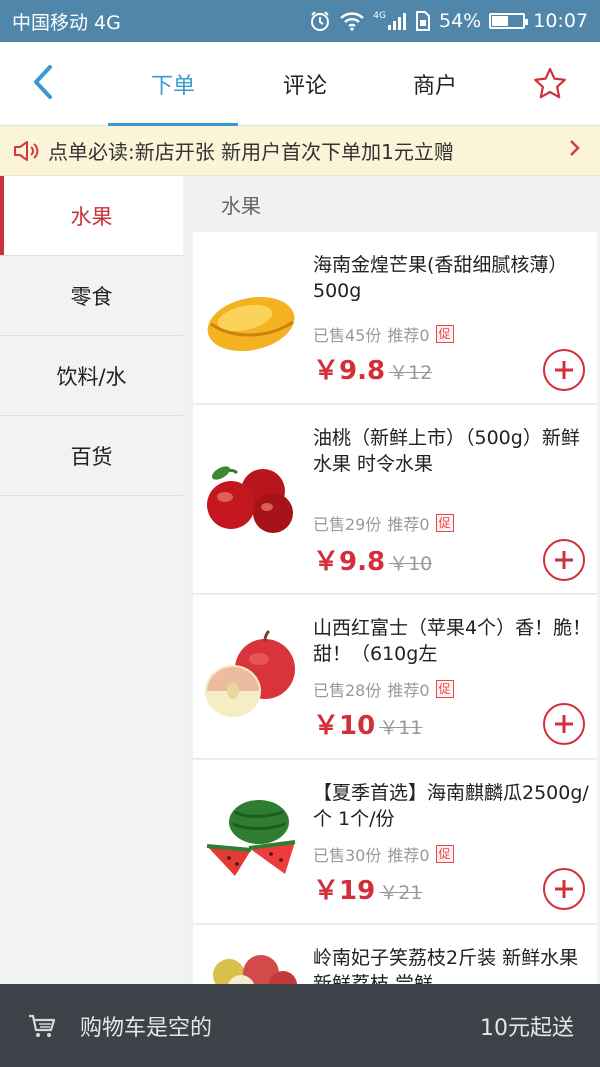 This screenshot has height=1067, width=600. I want to click on minimum-order-label: 10元起送, so click(527, 1028).